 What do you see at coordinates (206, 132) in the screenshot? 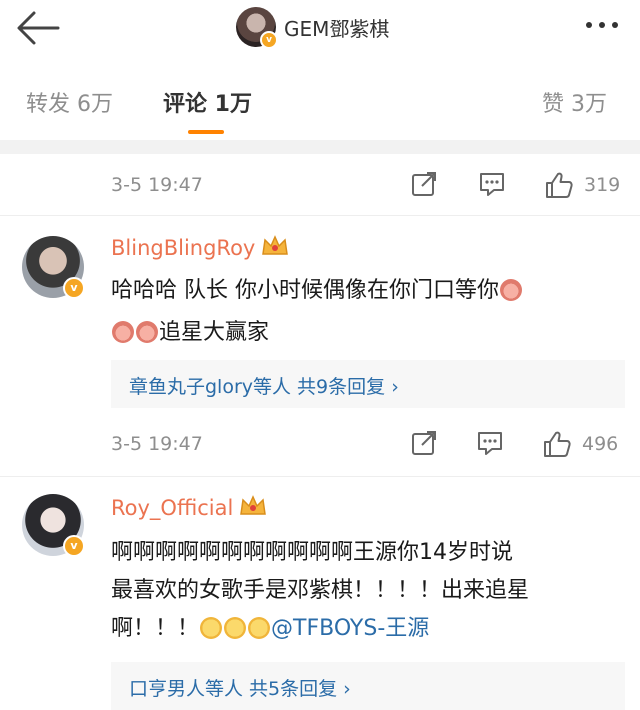
I see `active-tab-indicator` at bounding box center [206, 132].